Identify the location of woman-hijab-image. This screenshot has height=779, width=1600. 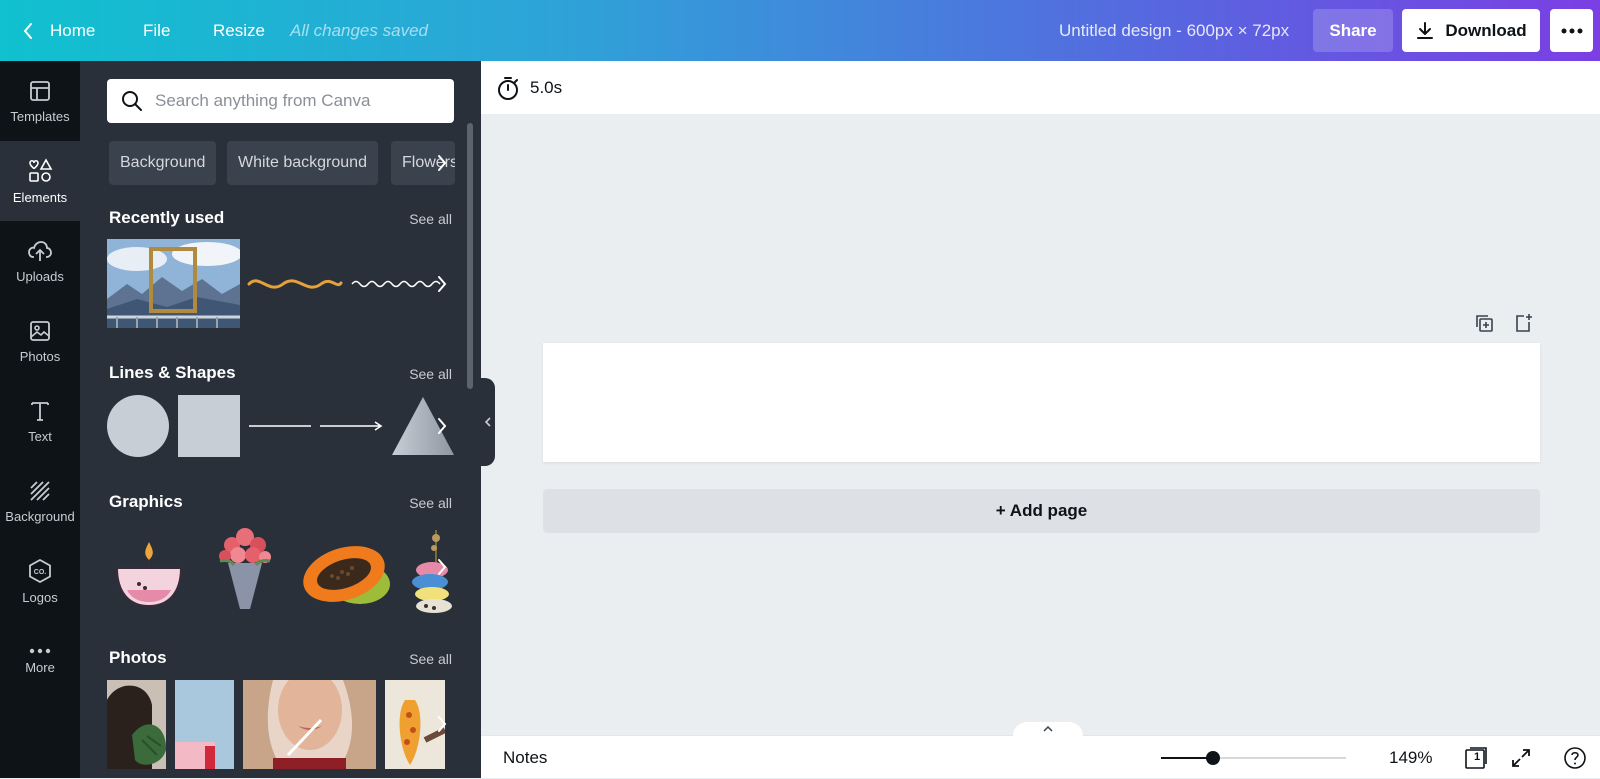
(309, 724).